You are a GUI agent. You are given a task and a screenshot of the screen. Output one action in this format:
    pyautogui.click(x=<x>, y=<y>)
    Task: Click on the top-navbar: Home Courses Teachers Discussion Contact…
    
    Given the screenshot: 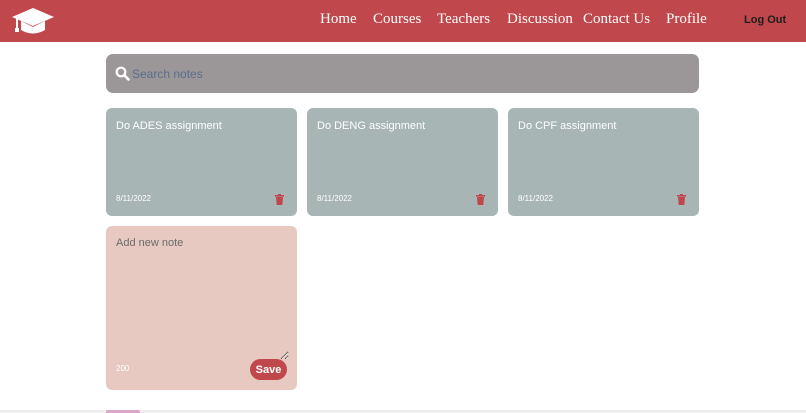 What is the action you would take?
    pyautogui.click(x=403, y=21)
    